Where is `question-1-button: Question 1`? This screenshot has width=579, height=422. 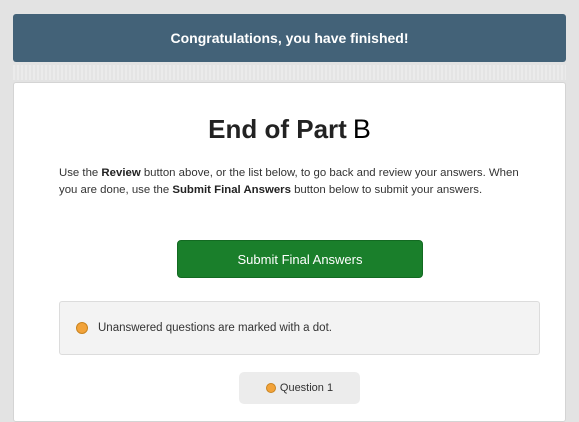
question-1-button: Question 1 is located at coordinates (299, 388).